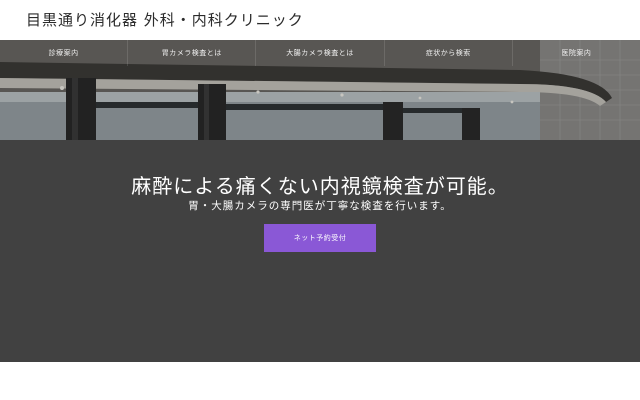 The width and height of the screenshot is (640, 400). Describe the element at coordinates (320, 186) in the screenshot. I see `hero-headline: 麻酔による痛くない内視鏡検査が可能。` at that location.